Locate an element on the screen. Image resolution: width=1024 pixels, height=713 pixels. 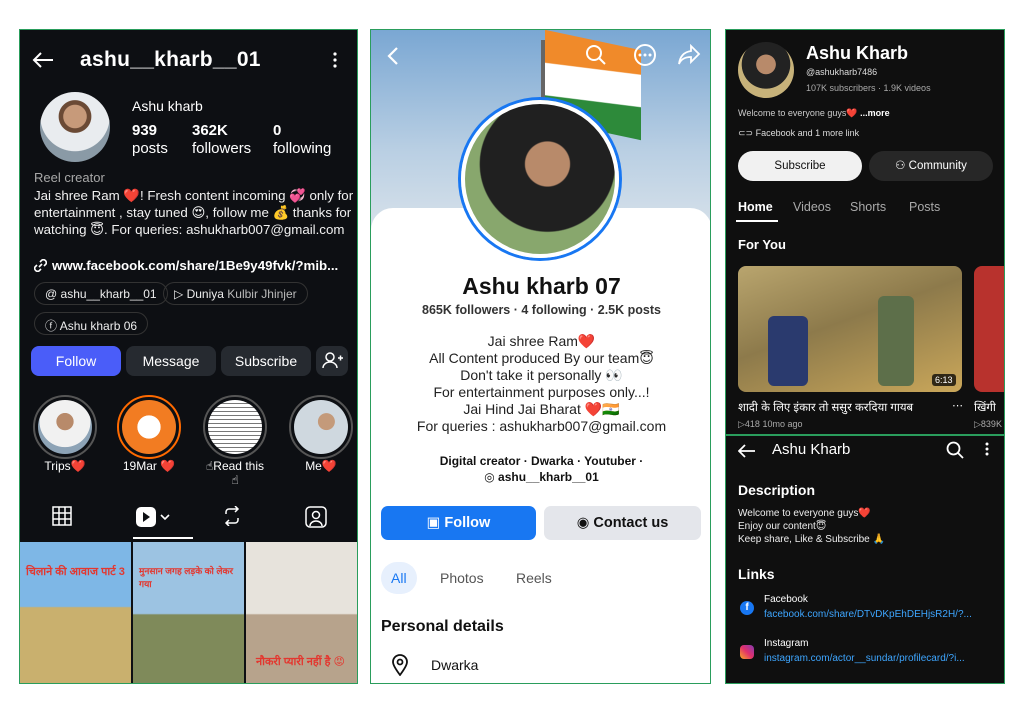
description-line: Welcome to everyone guys❤️ is located at coordinates (804, 513).